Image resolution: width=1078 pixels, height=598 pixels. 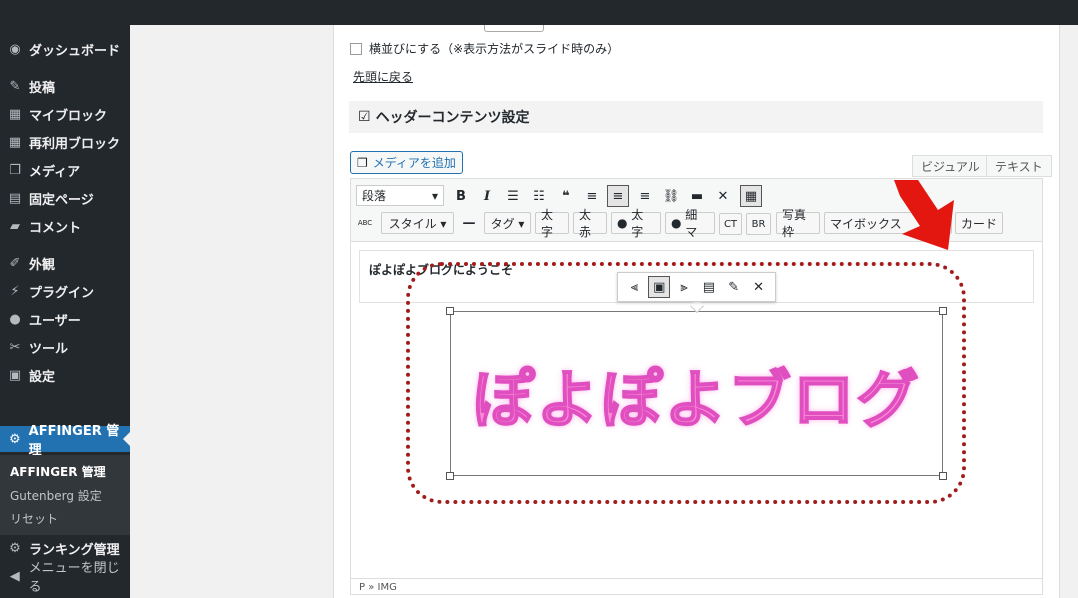 I want to click on marker-bold-button: ● 太字, so click(x=636, y=223).